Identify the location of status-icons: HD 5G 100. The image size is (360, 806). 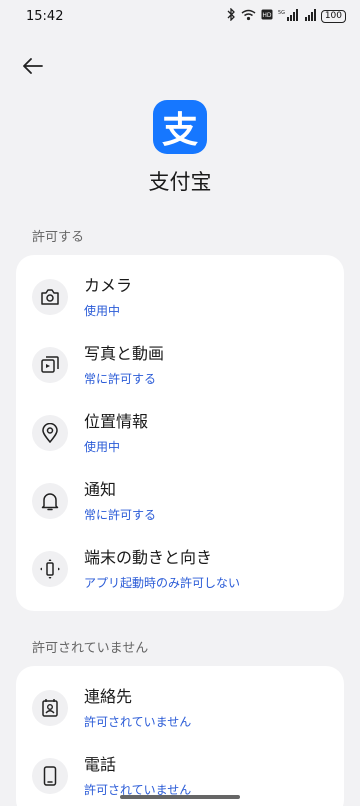
(286, 15).